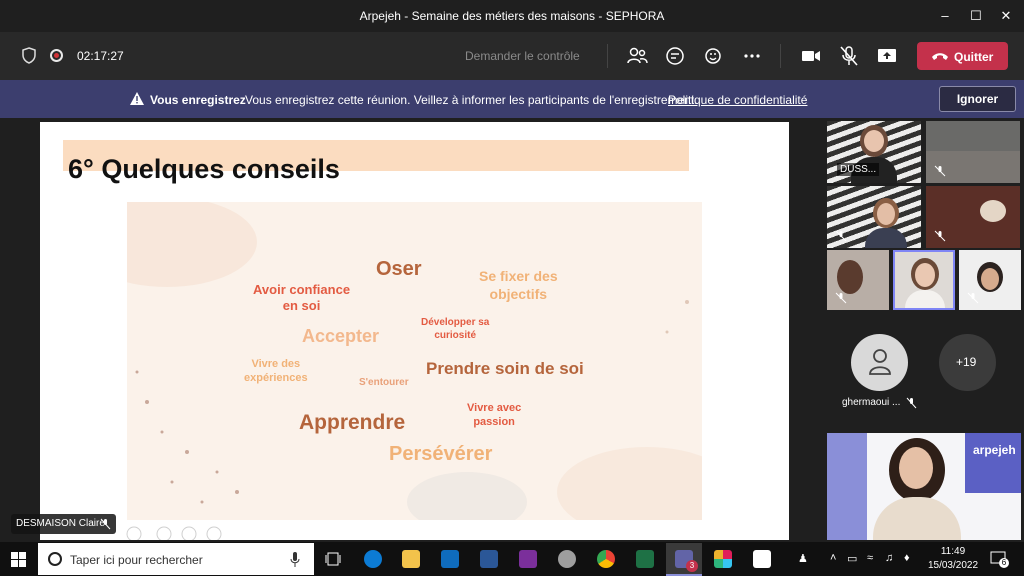  I want to click on word-experiences: Vivre des expériences, so click(276, 371).